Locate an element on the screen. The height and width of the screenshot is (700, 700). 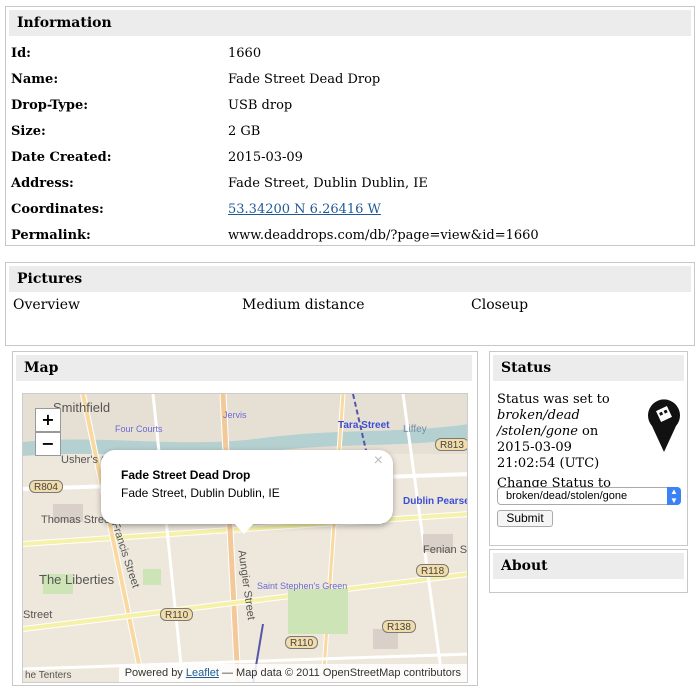
info-row-size: Size: 2 GB is located at coordinates (351, 132).